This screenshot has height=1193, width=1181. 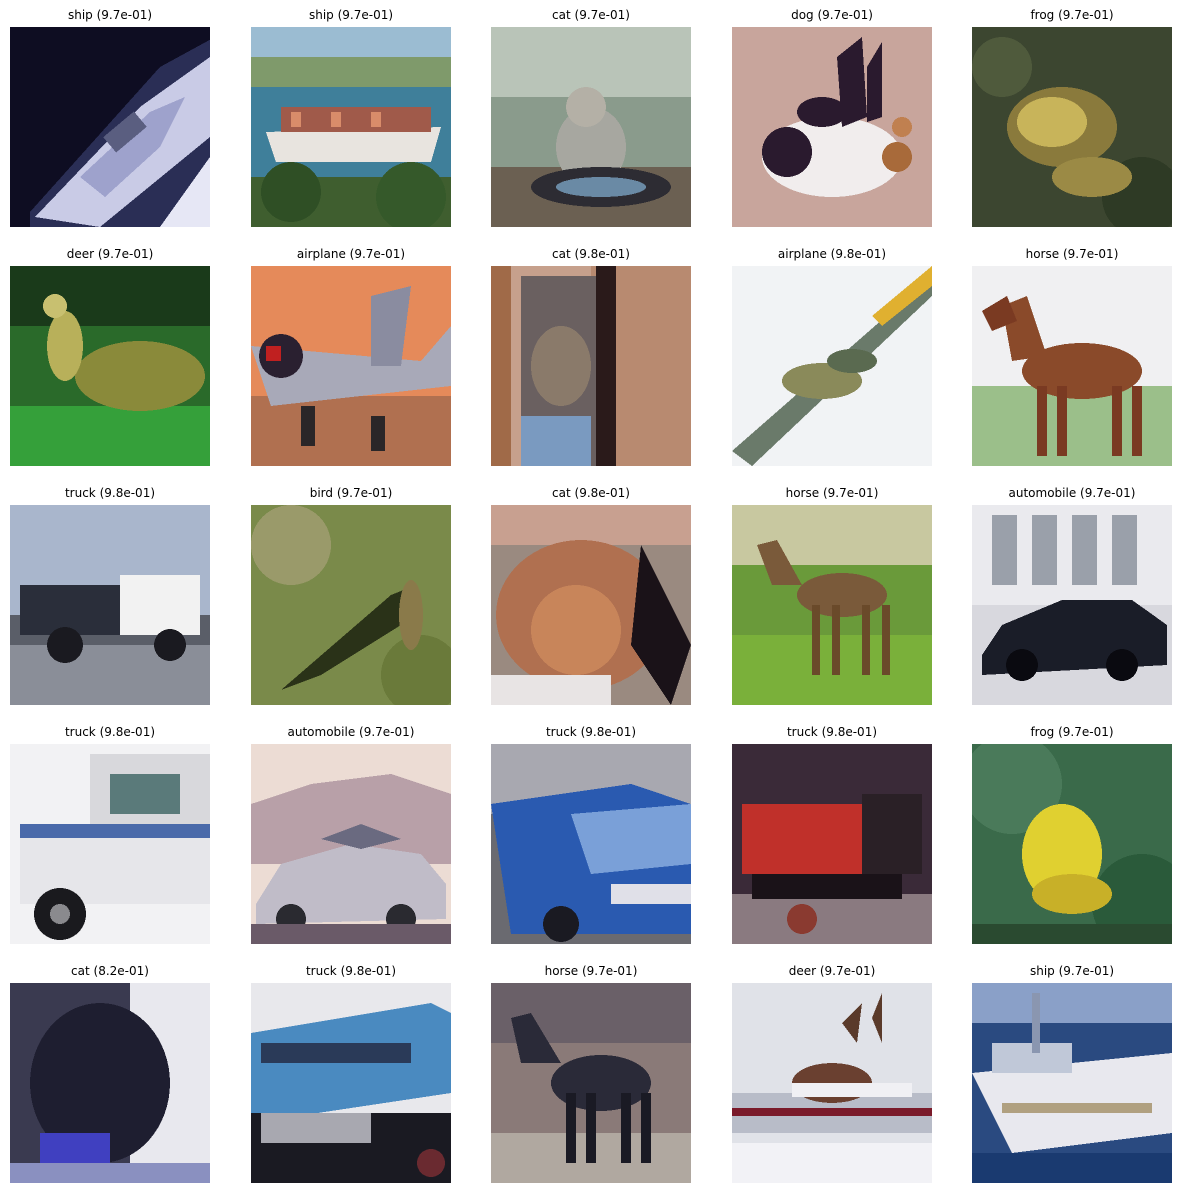 I want to click on grid-cell: airplane (9.7e-01), so click(x=351, y=355).